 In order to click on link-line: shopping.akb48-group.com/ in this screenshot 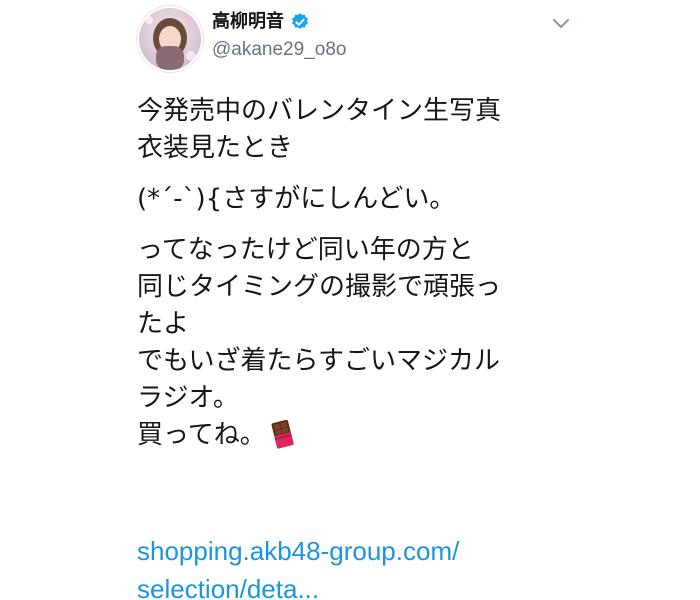, I will do `click(298, 551)`.